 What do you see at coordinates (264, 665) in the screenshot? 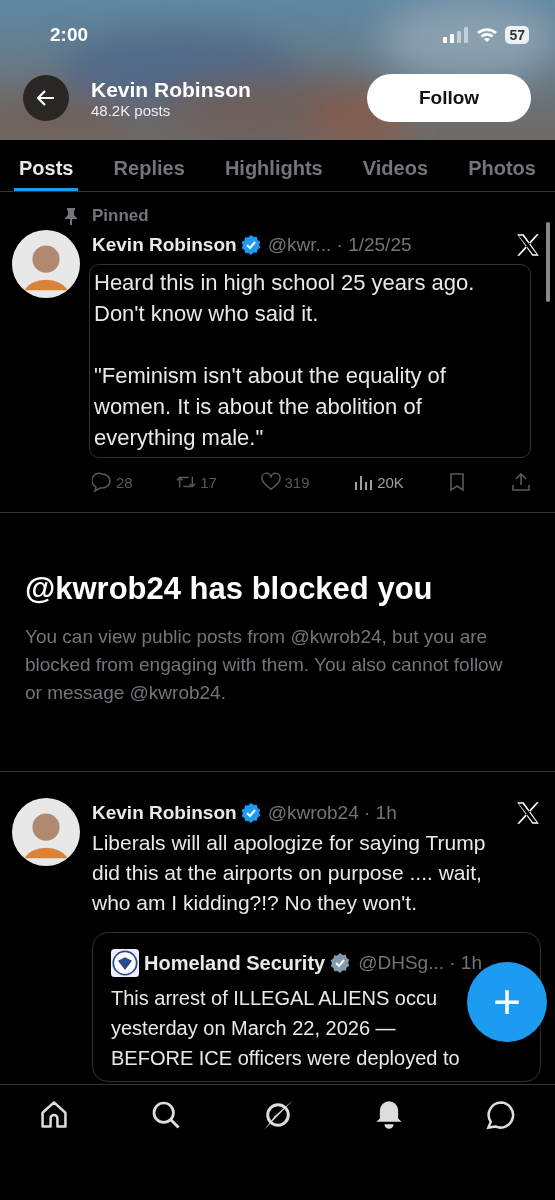
I see `blocked-message: You can view public posts from @kwrob24, but you are blocked from engaging with them. You also cannot follow or message @kwrob24.` at bounding box center [264, 665].